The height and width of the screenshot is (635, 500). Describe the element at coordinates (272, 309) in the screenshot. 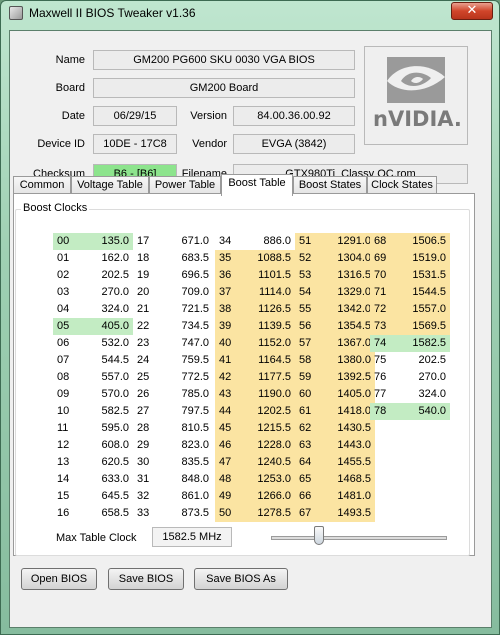

I see `boost-value-38: 1126.5` at that location.